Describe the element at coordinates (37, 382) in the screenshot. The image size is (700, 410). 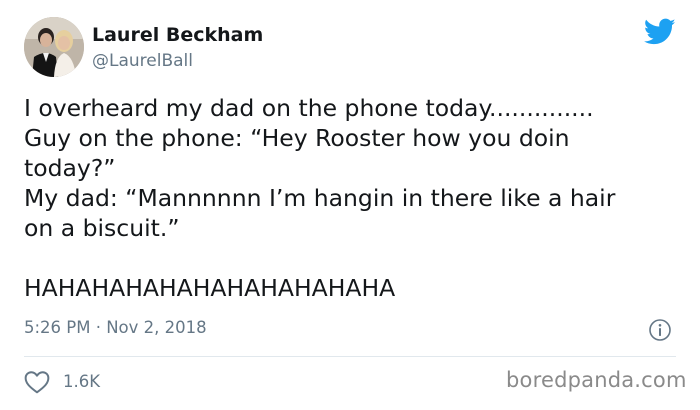
I see `heart-icon` at that location.